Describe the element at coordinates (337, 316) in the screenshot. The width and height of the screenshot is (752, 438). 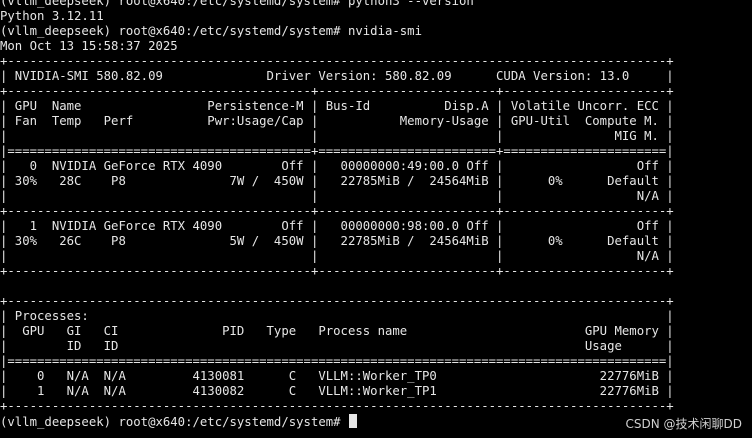
I see `terminal-line: | Processes: |` at that location.